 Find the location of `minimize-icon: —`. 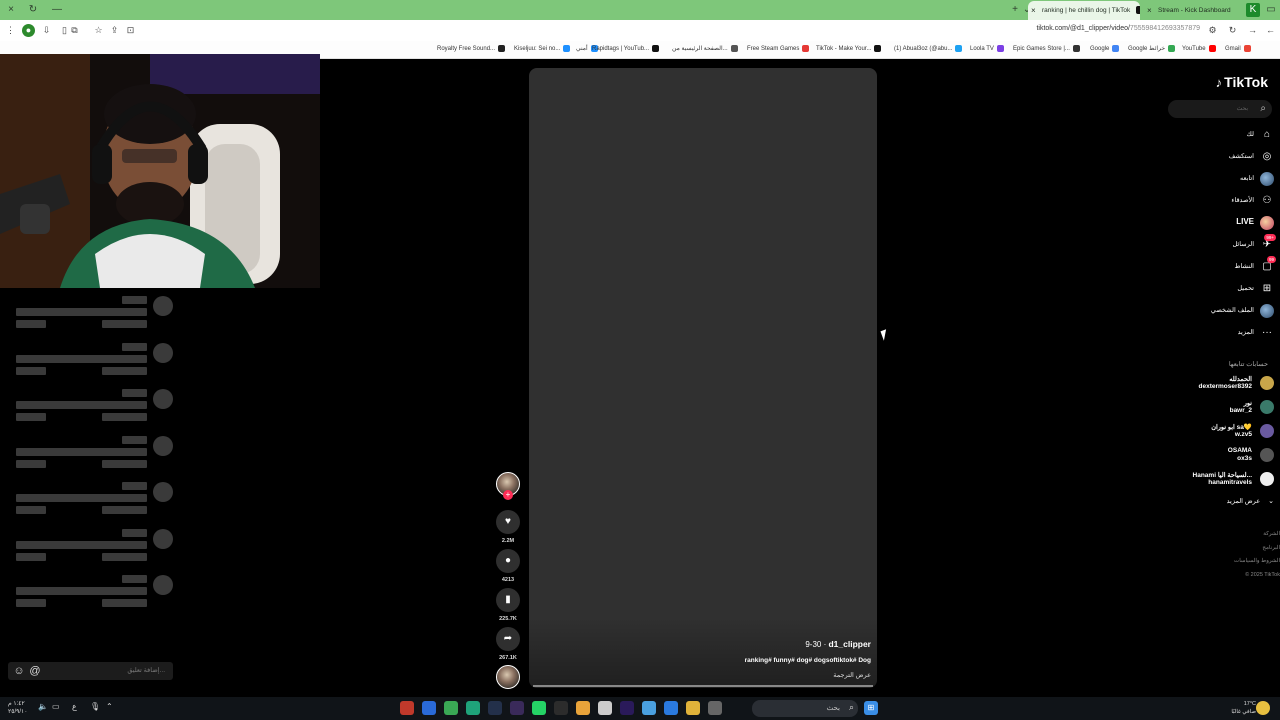

minimize-icon: — is located at coordinates (57, 10).